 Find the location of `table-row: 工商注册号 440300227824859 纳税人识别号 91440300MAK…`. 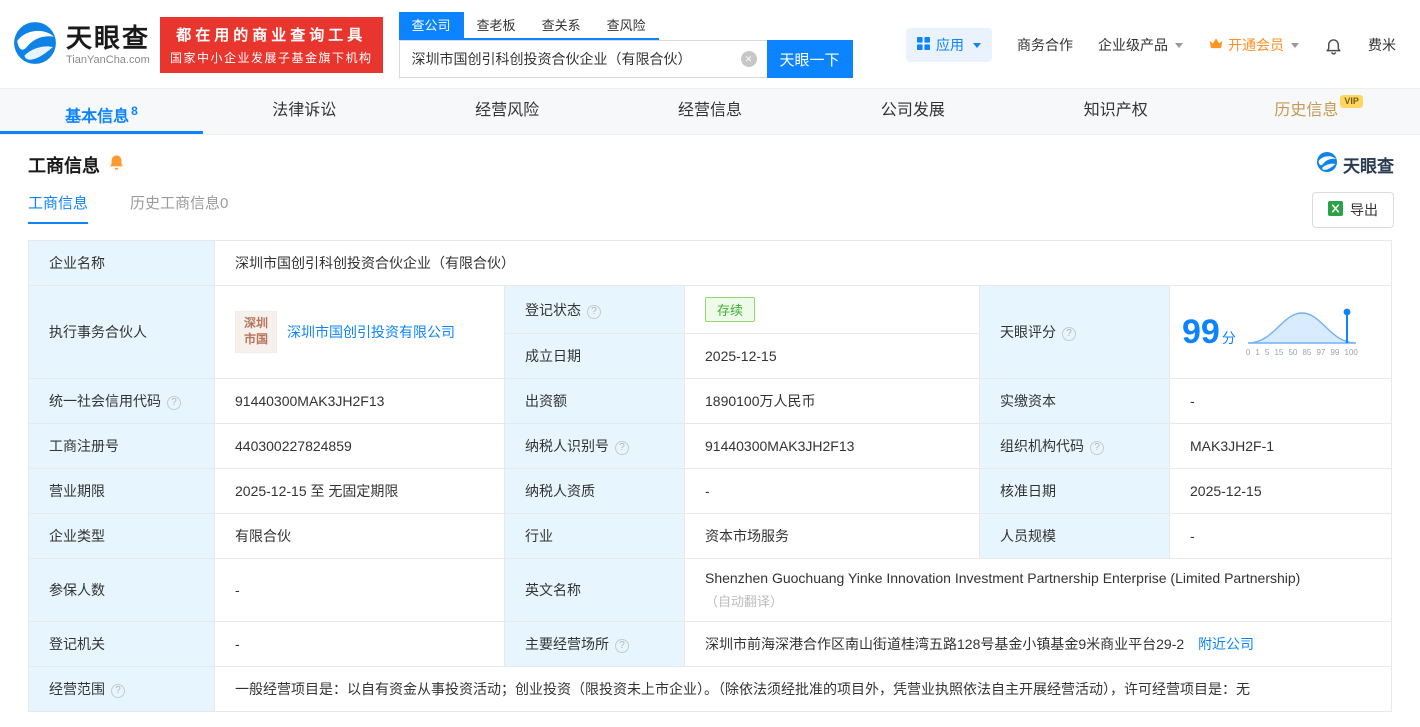

table-row: 工商注册号 440300227824859 纳税人识别号 91440300MAK… is located at coordinates (710, 446).